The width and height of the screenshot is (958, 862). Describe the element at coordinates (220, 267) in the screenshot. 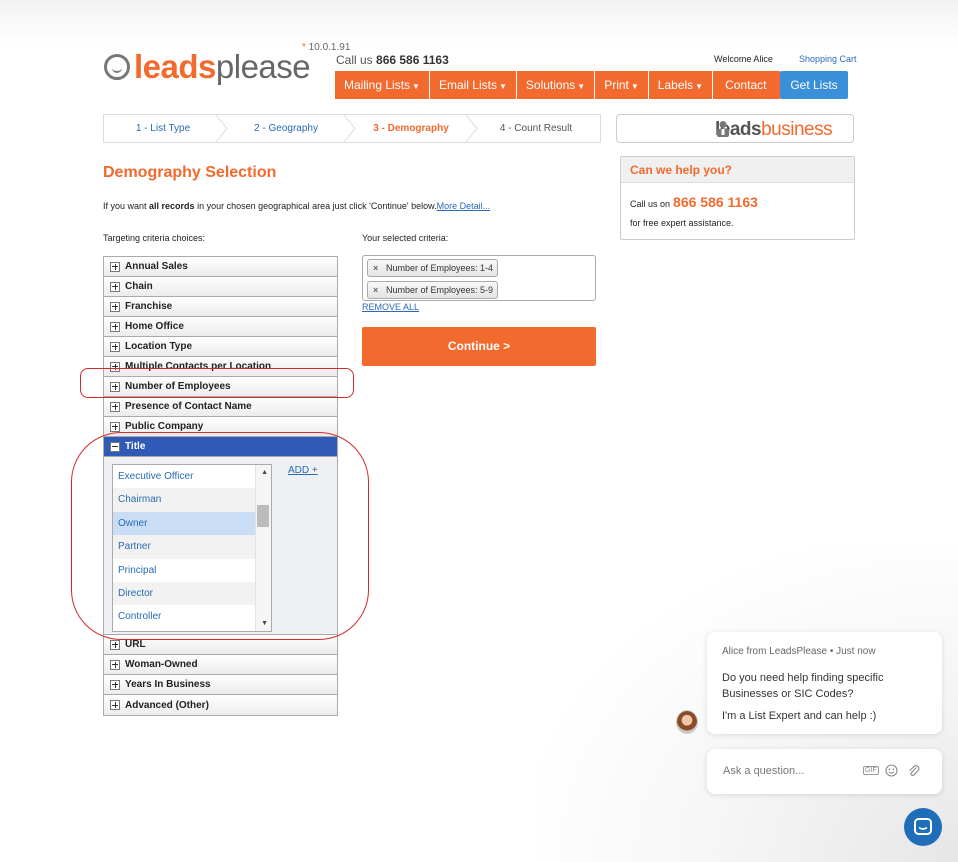

I see `criteria-annual-sales: Annual Sales` at that location.